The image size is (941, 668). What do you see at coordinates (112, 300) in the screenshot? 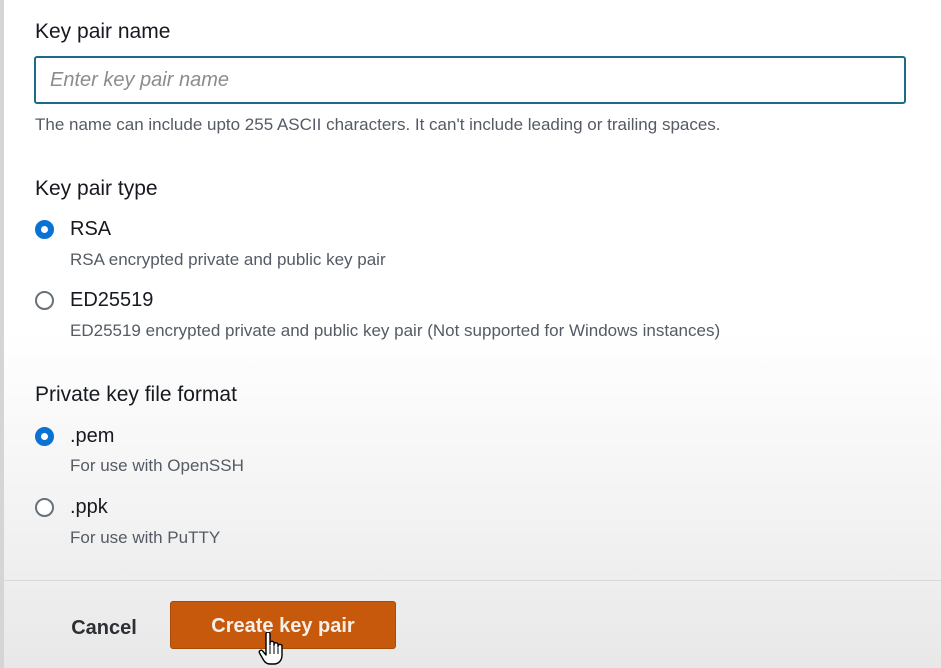
I see `radio-label-ed25519: ED25519` at bounding box center [112, 300].